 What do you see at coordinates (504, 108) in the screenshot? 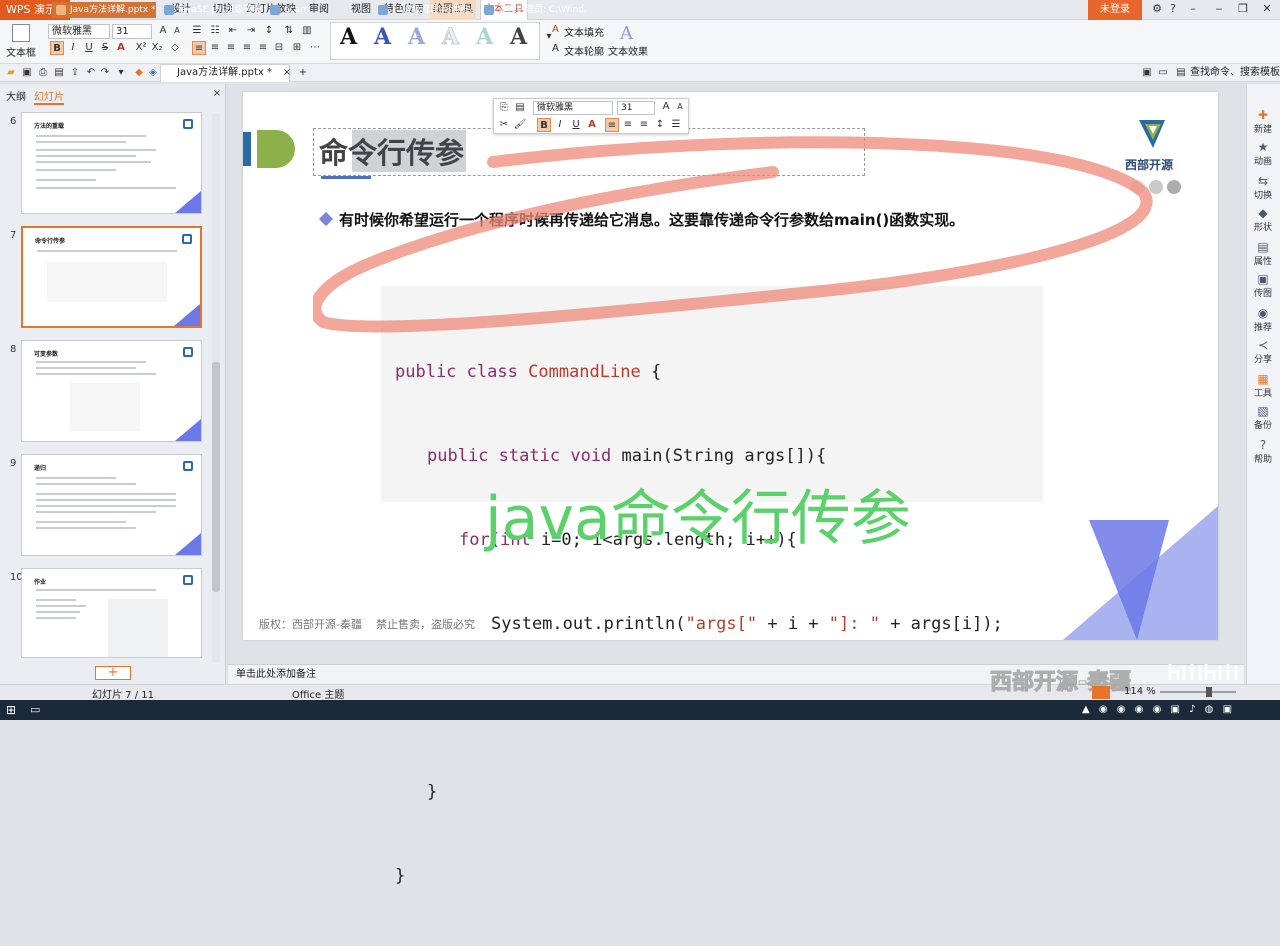
I see `mini-copy-icon: ⎘` at bounding box center [504, 108].